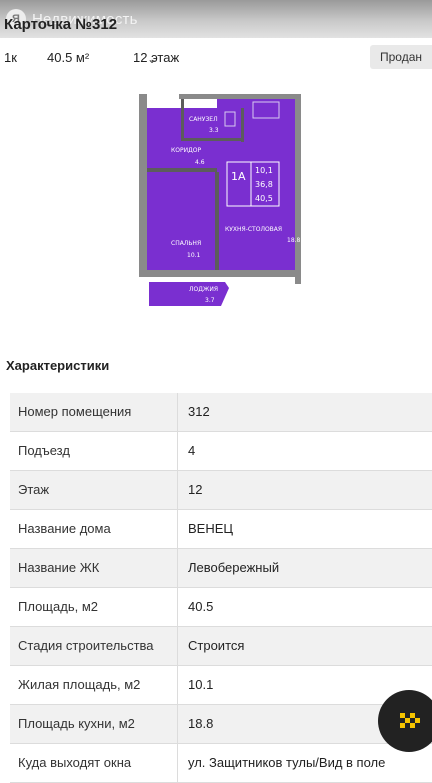 This screenshot has height=783, width=432. I want to click on spec-key: Этаж, so click(34, 489).